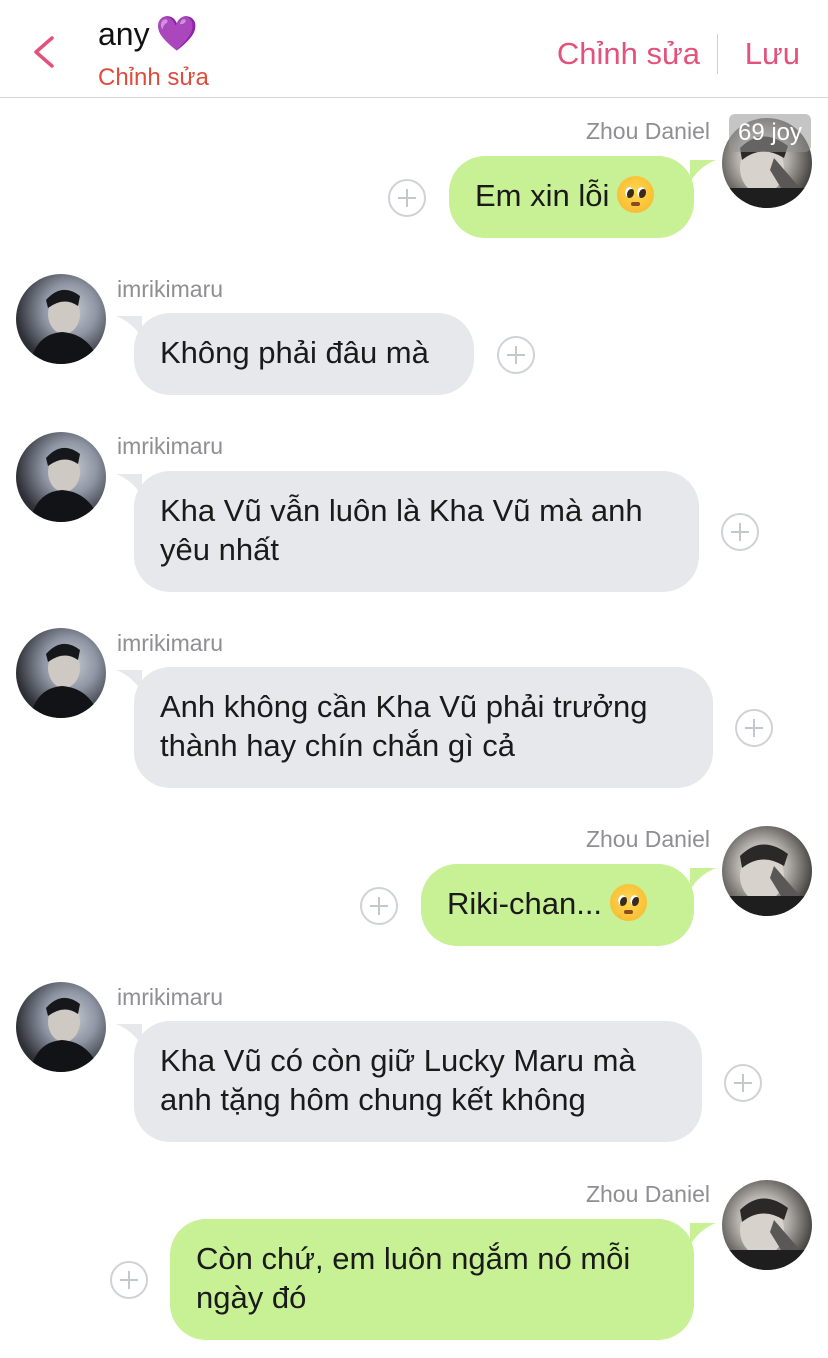 The width and height of the screenshot is (828, 1358). What do you see at coordinates (124, 34) in the screenshot?
I see `chat-title-text: any` at bounding box center [124, 34].